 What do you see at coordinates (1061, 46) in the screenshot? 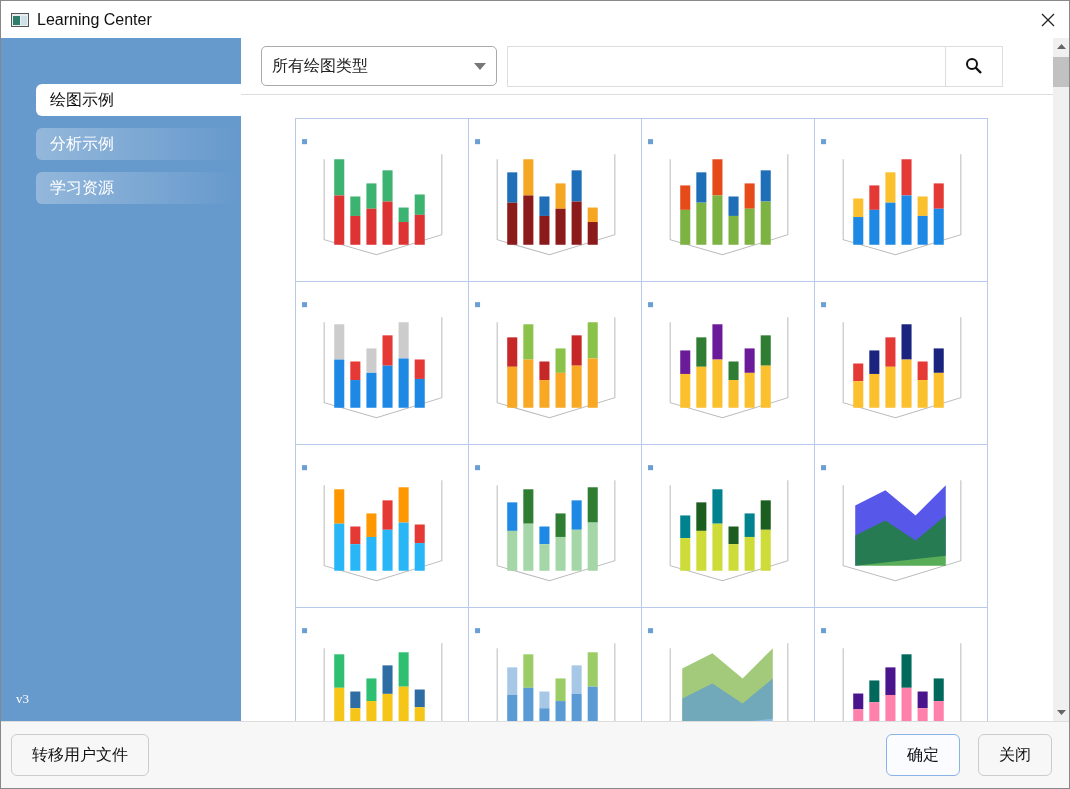
I see `scroll-up-icon` at bounding box center [1061, 46].